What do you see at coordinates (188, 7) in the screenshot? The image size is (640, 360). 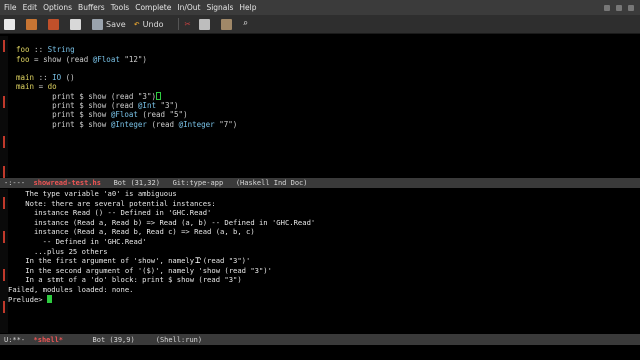 I see `menu-item-inout: In/Out` at bounding box center [188, 7].